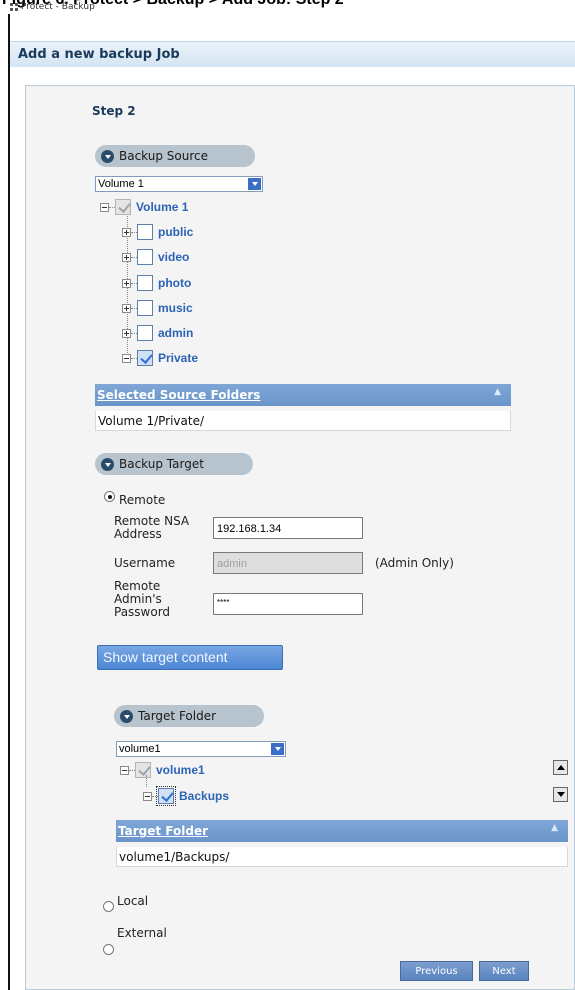  What do you see at coordinates (155, 257) in the screenshot?
I see `tree-node-video: video` at bounding box center [155, 257].